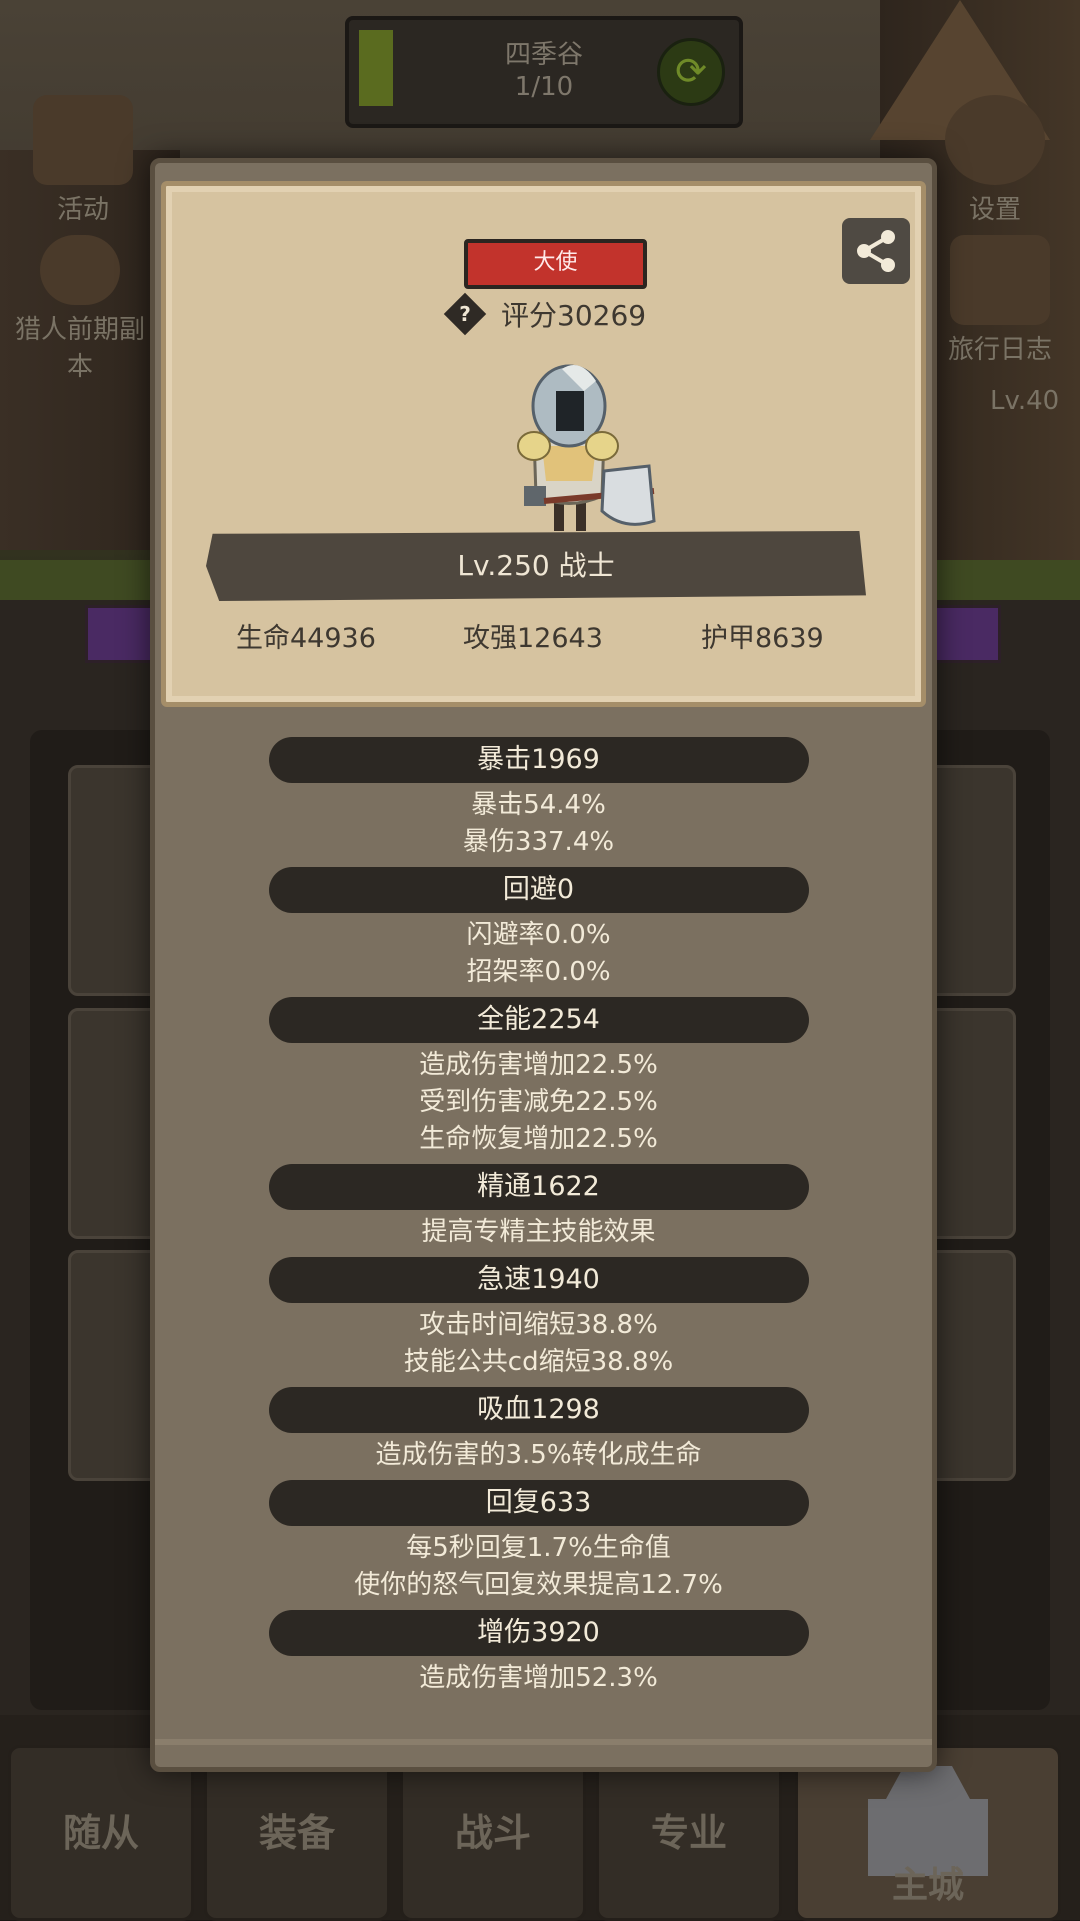 The width and height of the screenshot is (1080, 1921). What do you see at coordinates (538, 1187) in the screenshot?
I see `stat-header: 精通1622` at bounding box center [538, 1187].